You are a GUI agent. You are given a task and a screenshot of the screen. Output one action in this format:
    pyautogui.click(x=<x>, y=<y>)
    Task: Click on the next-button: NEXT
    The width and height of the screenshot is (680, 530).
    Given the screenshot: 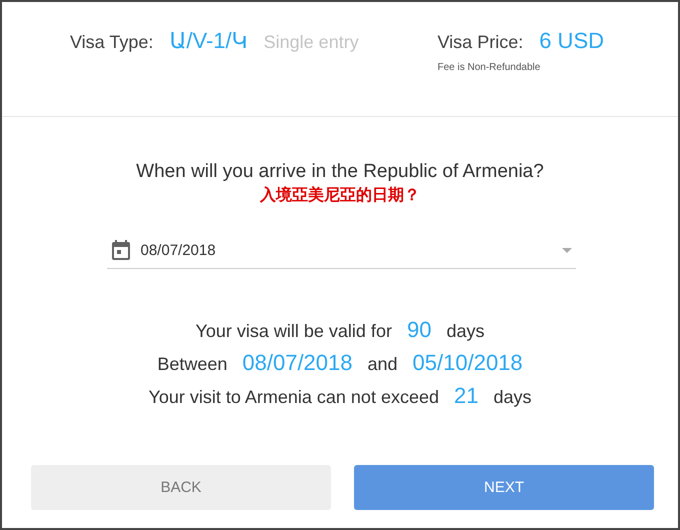 What is the action you would take?
    pyautogui.click(x=504, y=487)
    